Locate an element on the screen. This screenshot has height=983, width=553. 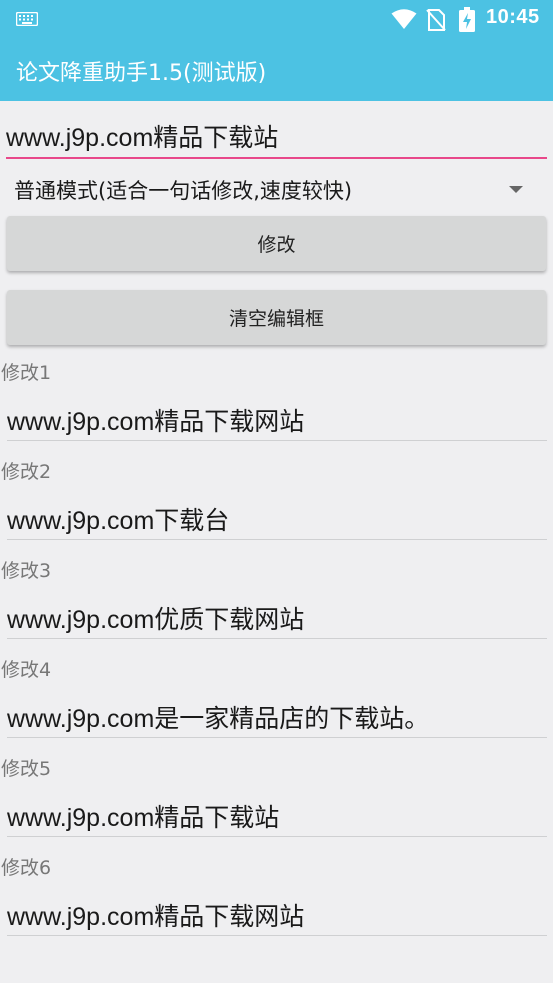
app-title: 论文降重助手1.5(测试版) is located at coordinates (141, 73).